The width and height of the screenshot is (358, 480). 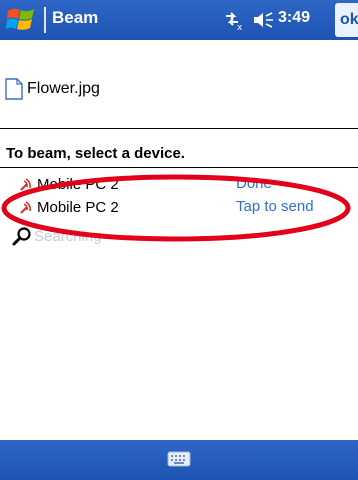 I want to click on keyboard-icon, so click(x=179, y=459).